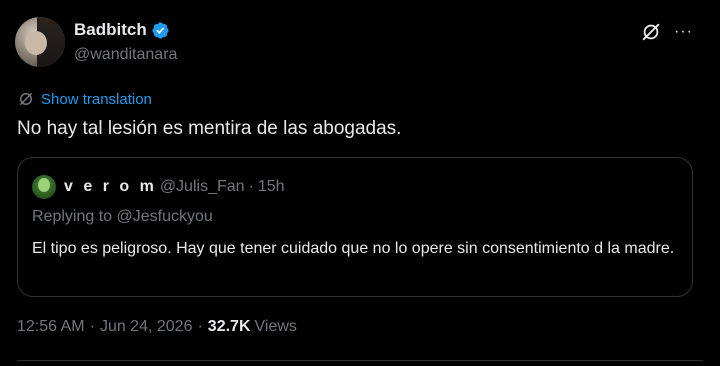 Image resolution: width=720 pixels, height=366 pixels. What do you see at coordinates (684, 32) in the screenshot?
I see `more-icon: ···` at bounding box center [684, 32].